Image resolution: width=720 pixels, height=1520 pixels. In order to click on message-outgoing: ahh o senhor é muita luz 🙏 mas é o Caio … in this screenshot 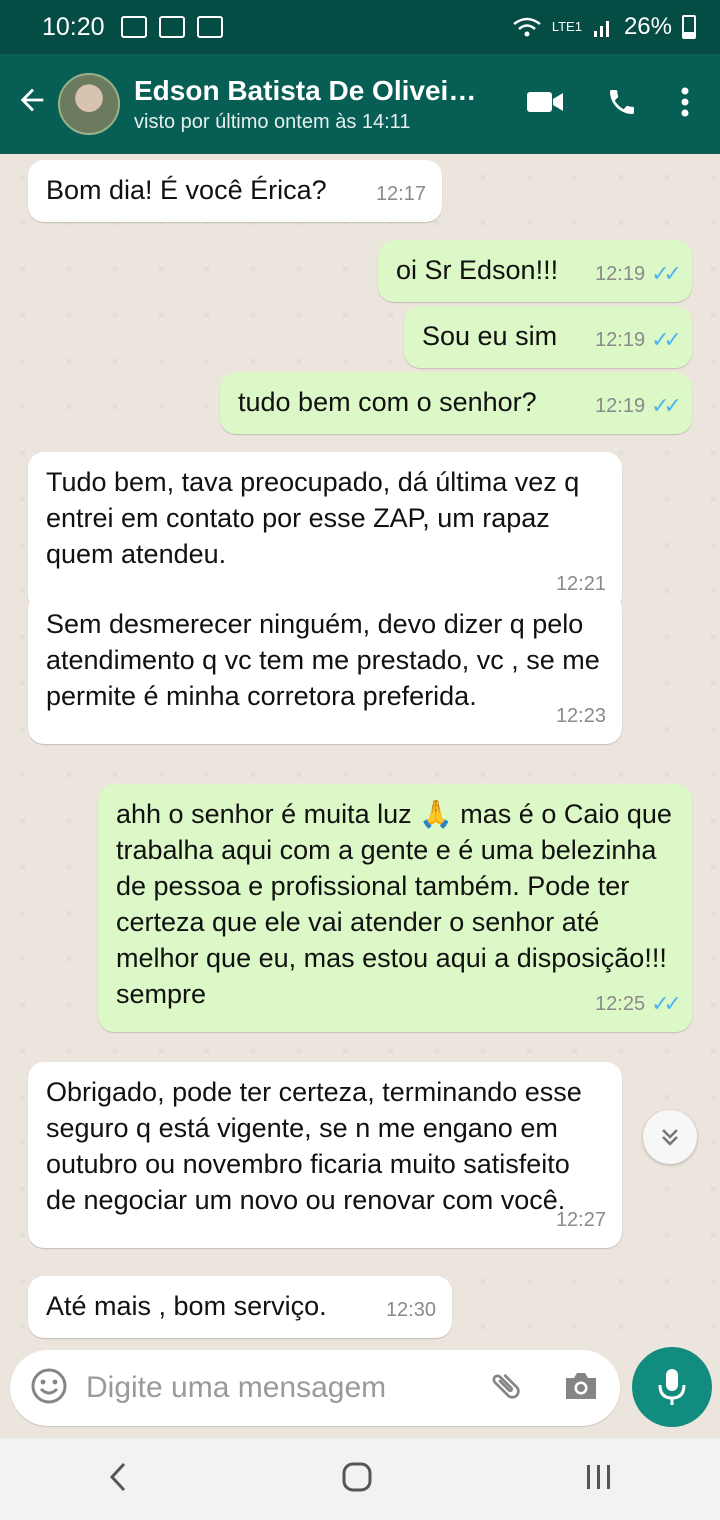, I will do `click(395, 908)`.